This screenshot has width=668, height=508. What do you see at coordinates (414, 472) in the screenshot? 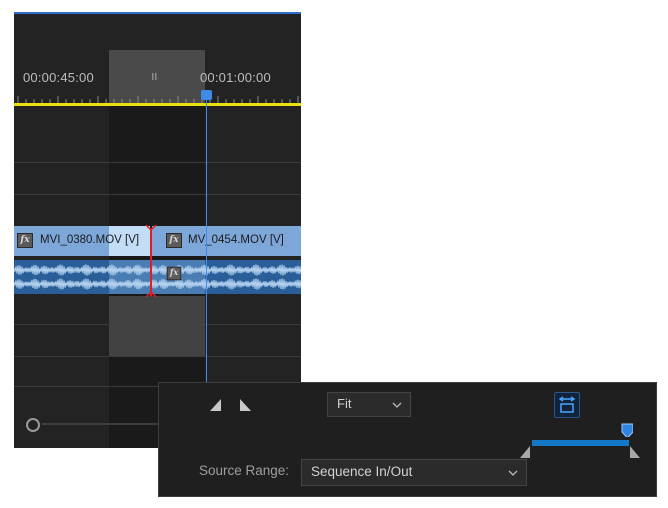
I see `source-range-select: Sequence In/Out` at bounding box center [414, 472].